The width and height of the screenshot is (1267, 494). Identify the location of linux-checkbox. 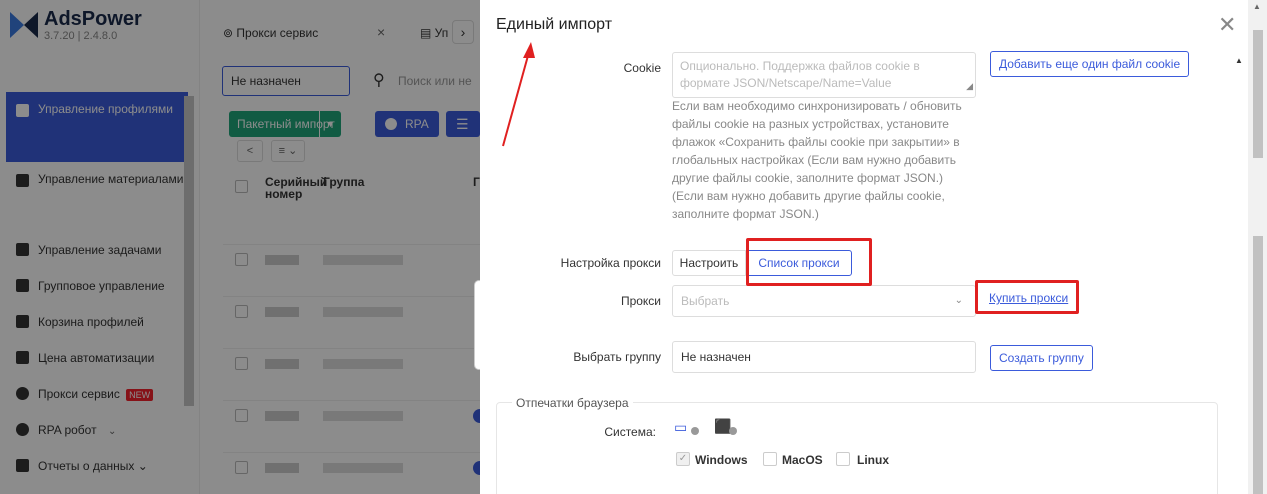
(843, 459).